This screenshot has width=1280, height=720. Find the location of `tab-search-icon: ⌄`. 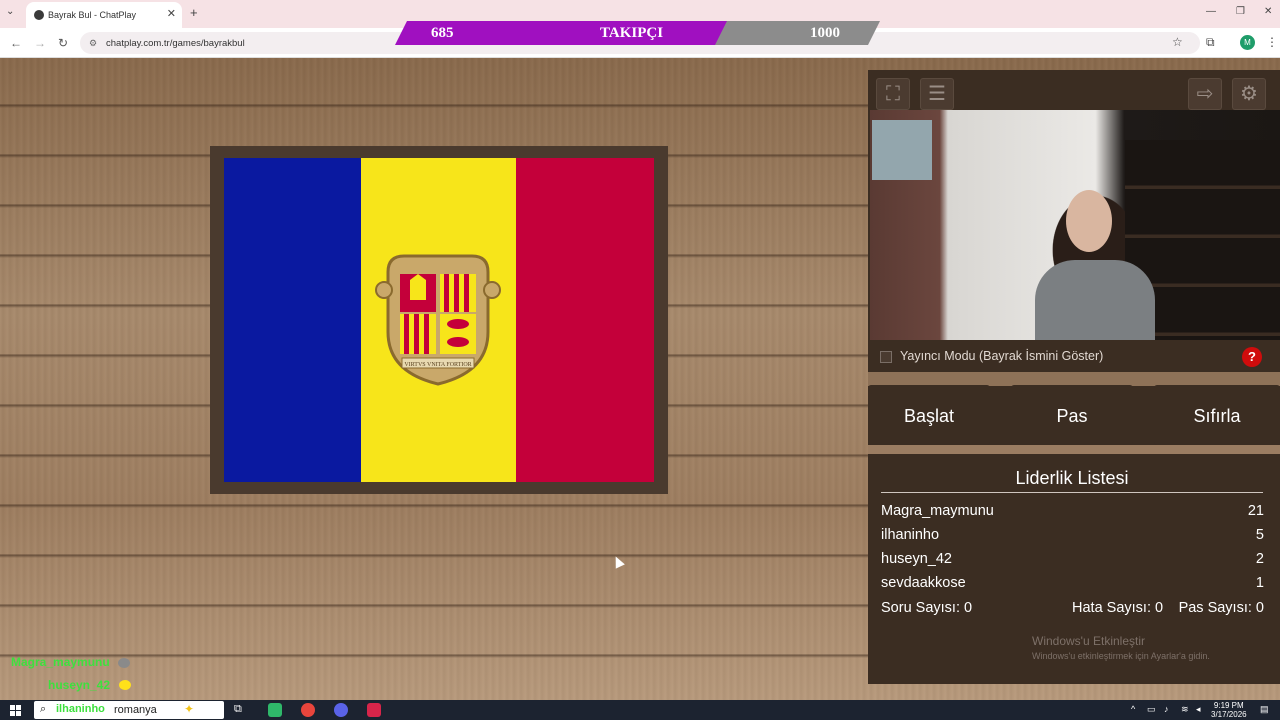

tab-search-icon: ⌄ is located at coordinates (10, 11).